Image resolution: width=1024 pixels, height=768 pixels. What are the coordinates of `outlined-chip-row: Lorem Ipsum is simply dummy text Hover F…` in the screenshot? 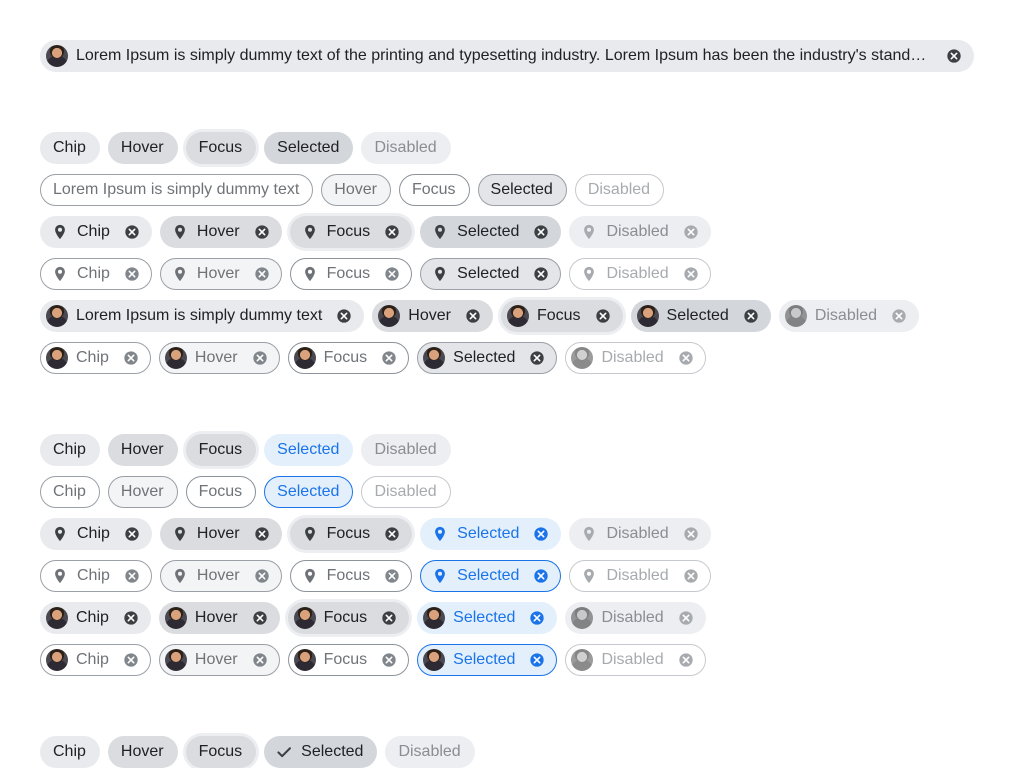 It's located at (352, 190).